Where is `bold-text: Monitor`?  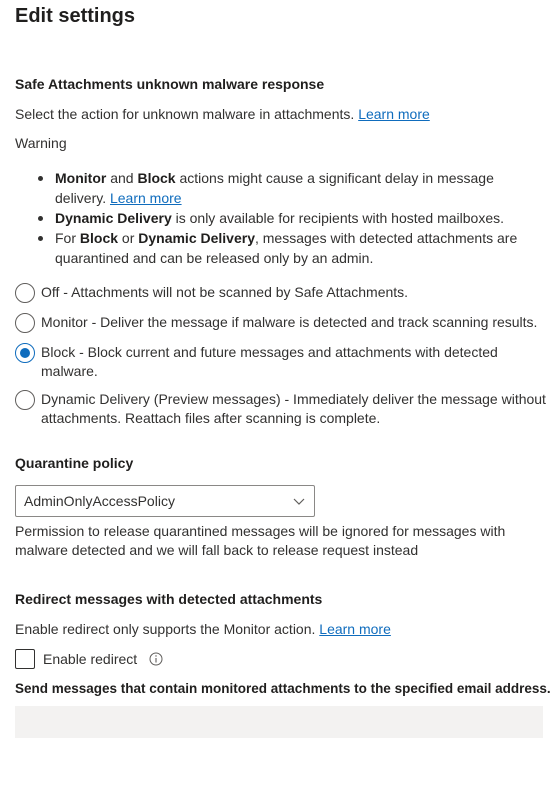
bold-text: Monitor is located at coordinates (81, 178).